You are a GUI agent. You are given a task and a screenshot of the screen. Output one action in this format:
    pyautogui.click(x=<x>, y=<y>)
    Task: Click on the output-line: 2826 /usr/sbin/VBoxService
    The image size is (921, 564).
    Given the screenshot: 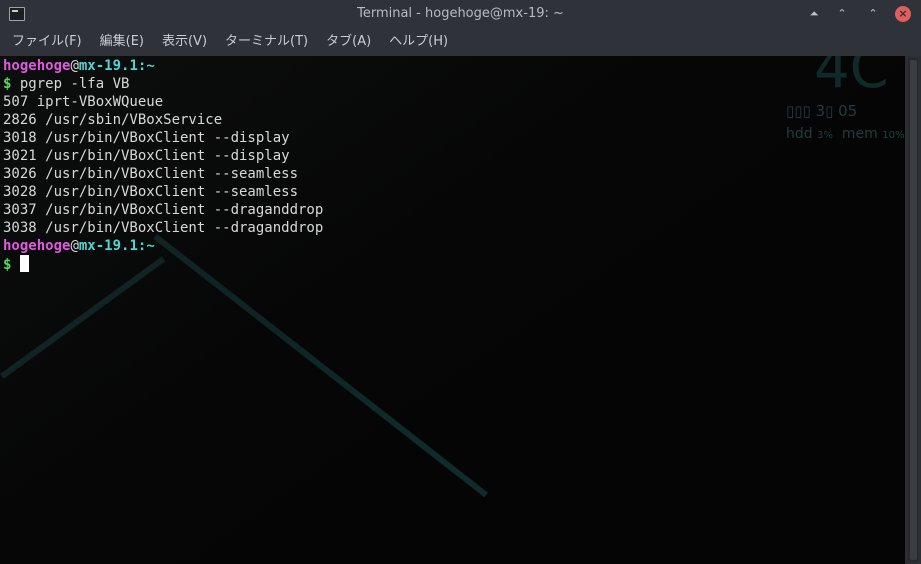 What is the action you would take?
    pyautogui.click(x=113, y=120)
    